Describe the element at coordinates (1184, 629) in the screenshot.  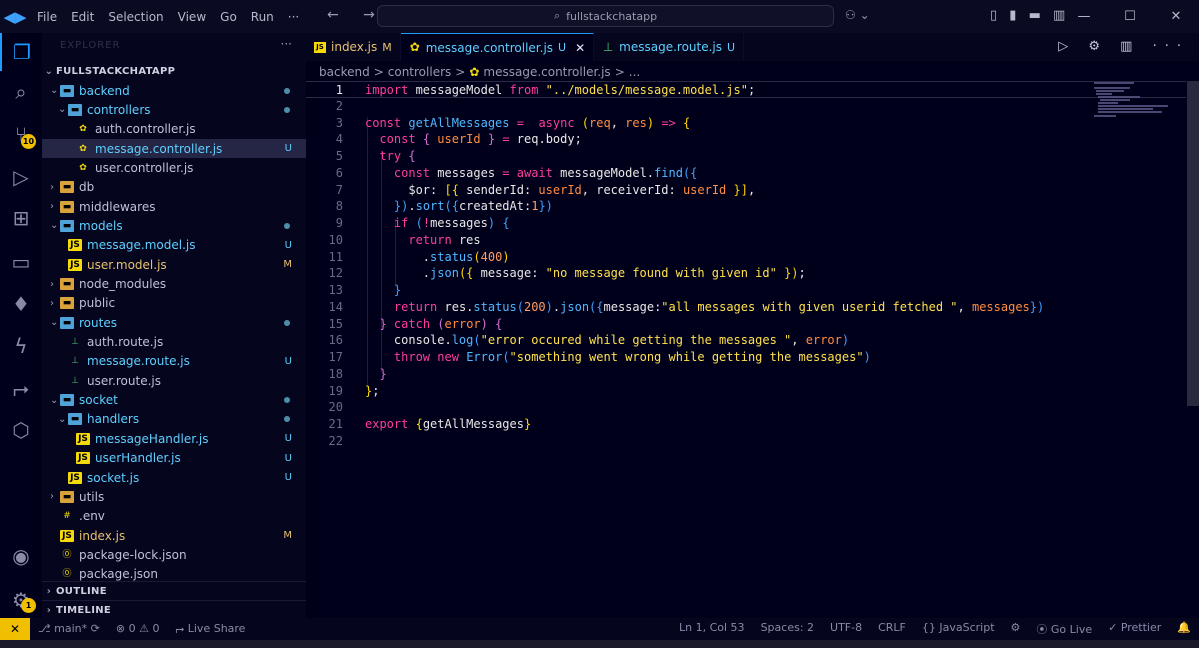
I see `status-notifications: 🔔` at that location.